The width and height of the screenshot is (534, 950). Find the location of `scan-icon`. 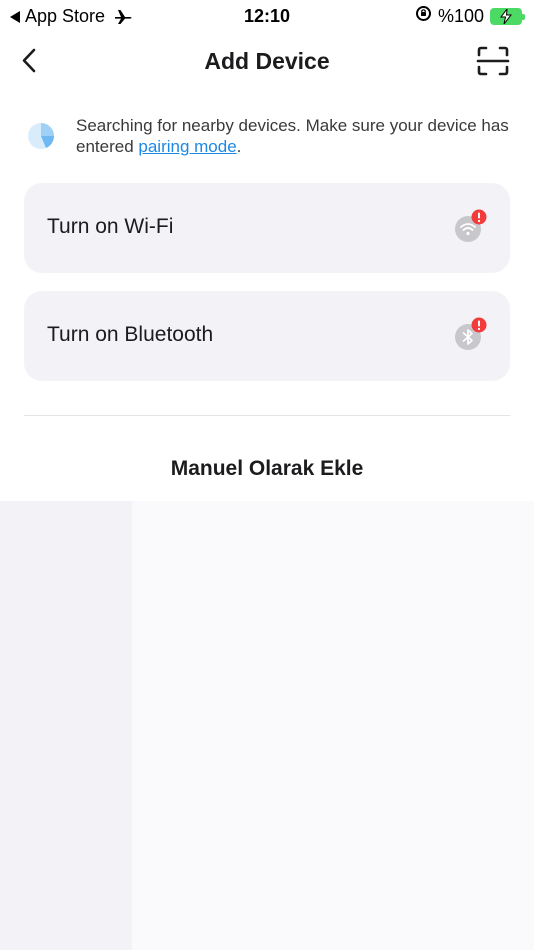

scan-icon is located at coordinates (493, 61).